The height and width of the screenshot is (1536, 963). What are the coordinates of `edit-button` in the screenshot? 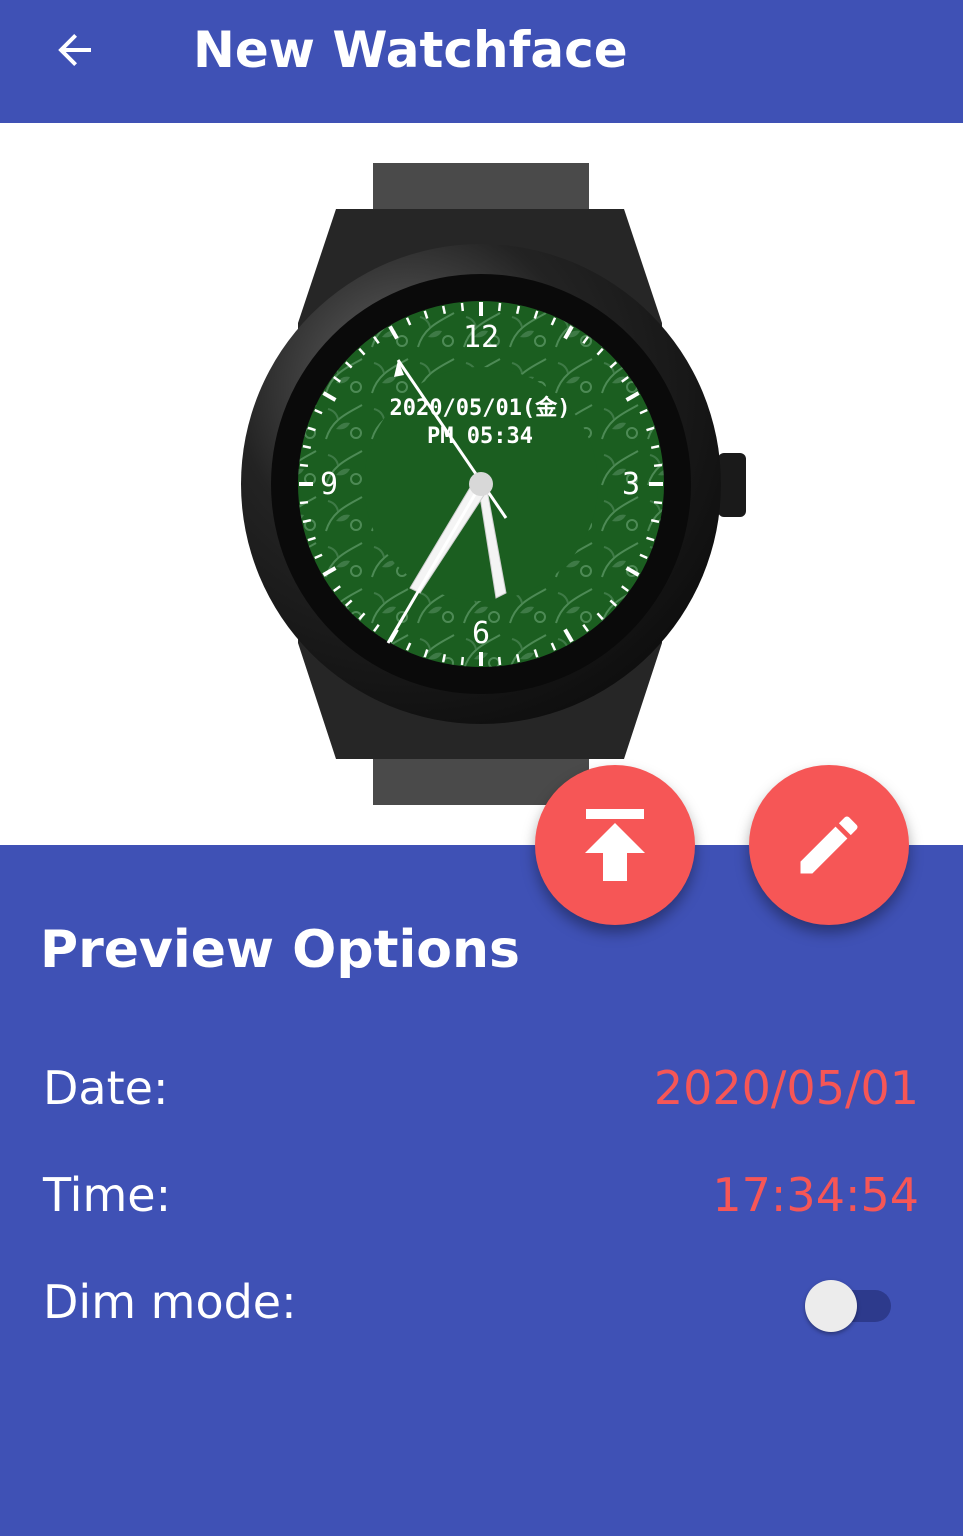 It's located at (829, 845).